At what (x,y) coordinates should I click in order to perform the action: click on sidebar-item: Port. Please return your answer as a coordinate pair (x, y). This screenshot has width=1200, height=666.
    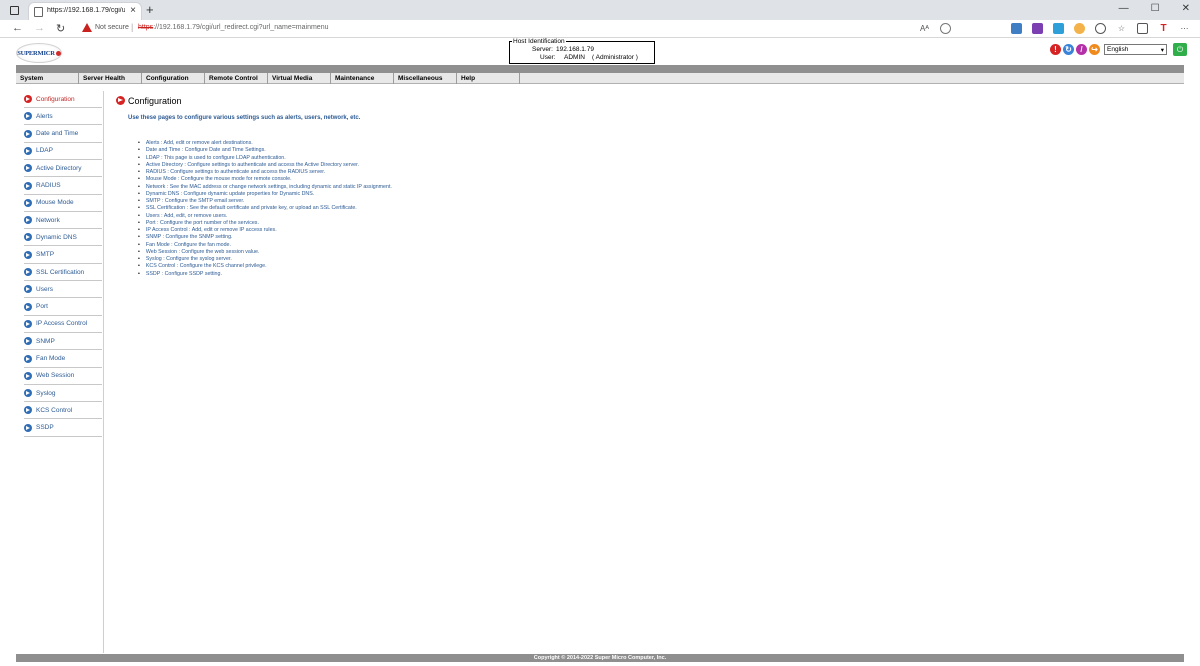
    Looking at the image, I should click on (63, 307).